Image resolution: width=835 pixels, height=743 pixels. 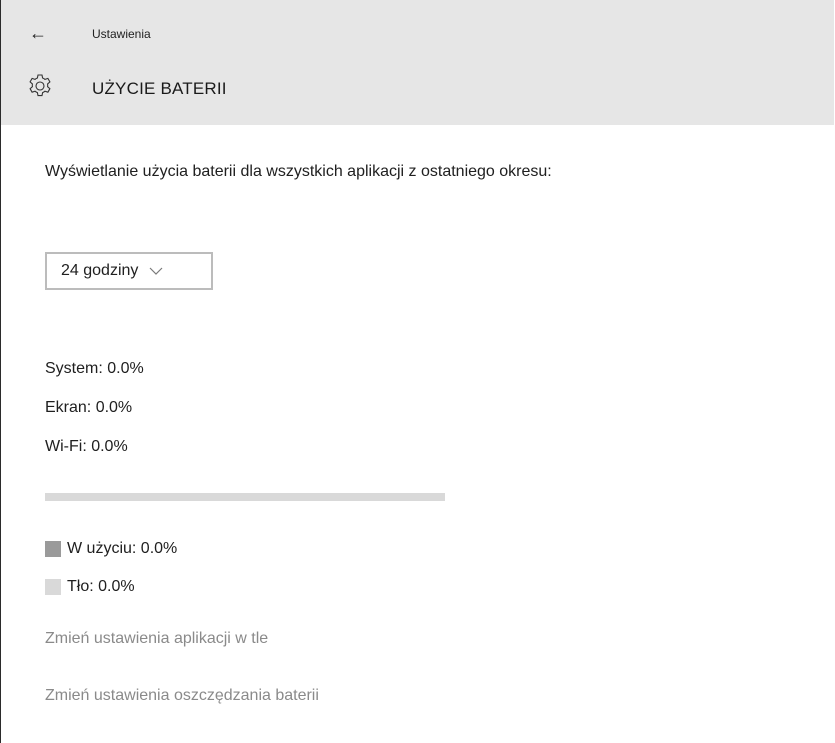 I want to click on page-heading: UŻYCIE BATERII, so click(x=417, y=90).